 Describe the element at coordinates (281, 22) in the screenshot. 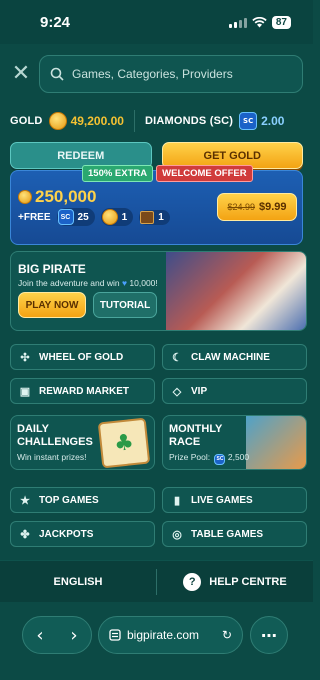

I see `battery-indicator: 87` at that location.